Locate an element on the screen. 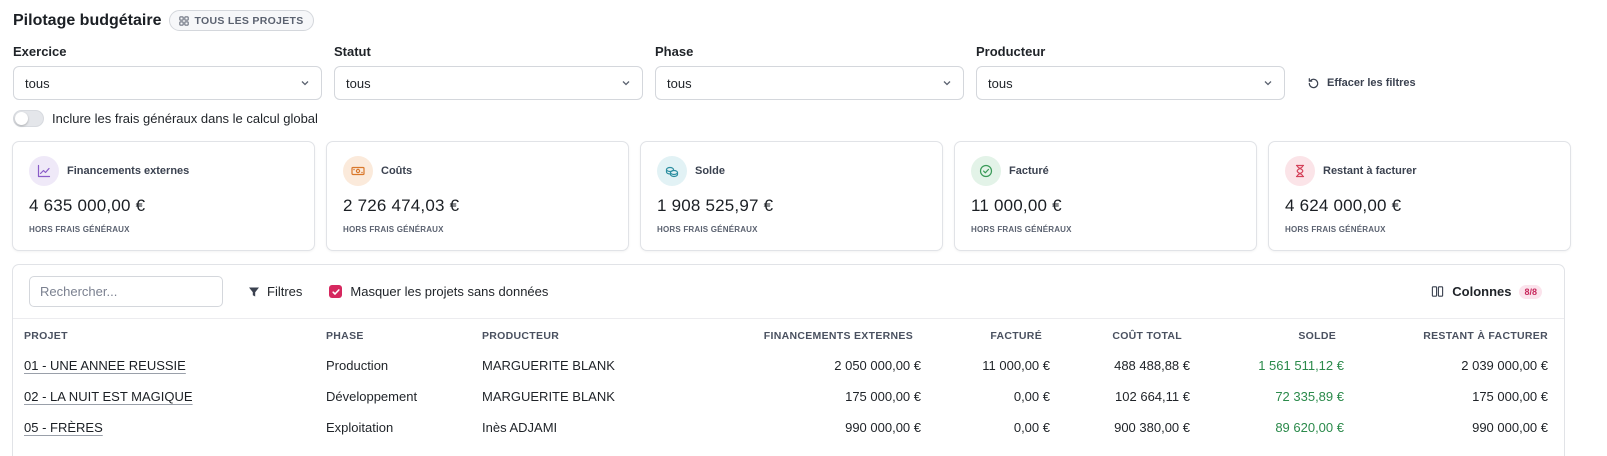 Image resolution: width=1607 pixels, height=456 pixels. filter-statut: Statut tous is located at coordinates (488, 72).